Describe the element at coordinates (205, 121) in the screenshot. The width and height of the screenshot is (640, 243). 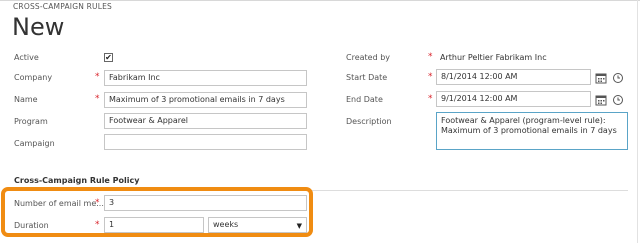
I see `program-field: Footwear & Apparel` at that location.